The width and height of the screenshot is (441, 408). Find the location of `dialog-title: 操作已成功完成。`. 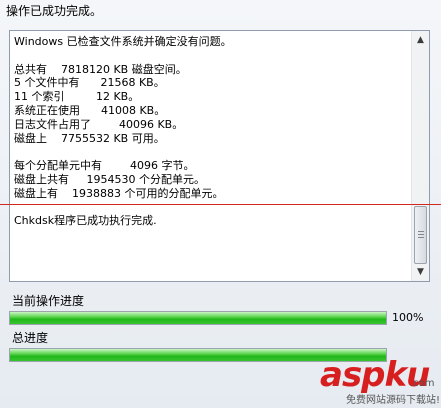

dialog-title: 操作已成功完成。 is located at coordinates (54, 11).